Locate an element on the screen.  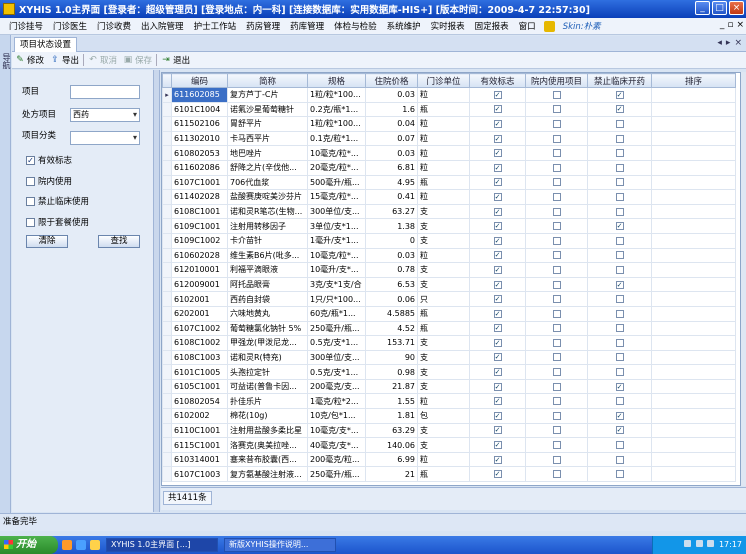
table-row: 6107C1002 葡萄糖氯化钠针 5% 250毫升/瓶... 4.52 瓶 ✓ is located at coordinates (449, 328).